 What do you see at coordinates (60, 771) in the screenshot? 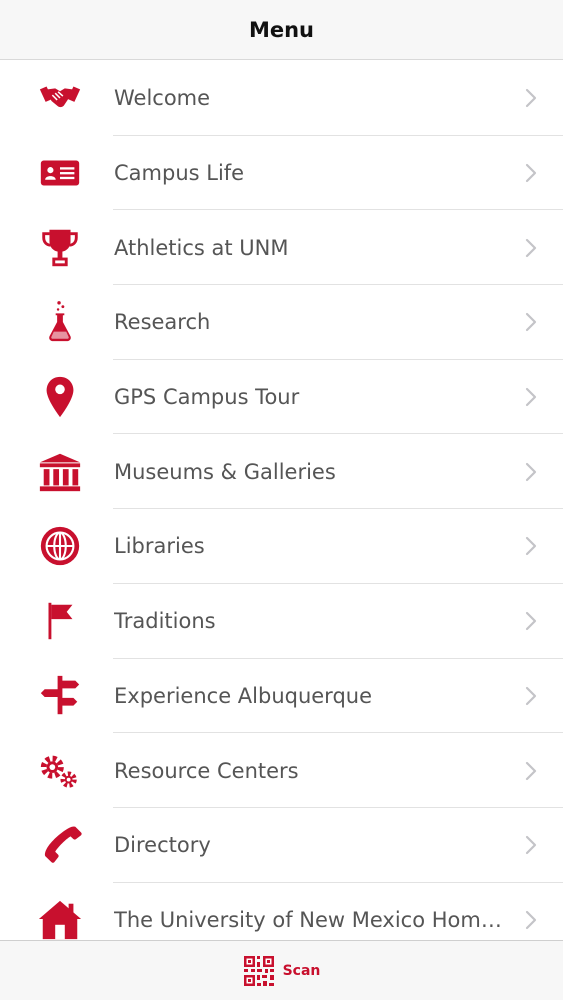
I see `gears-icon` at bounding box center [60, 771].